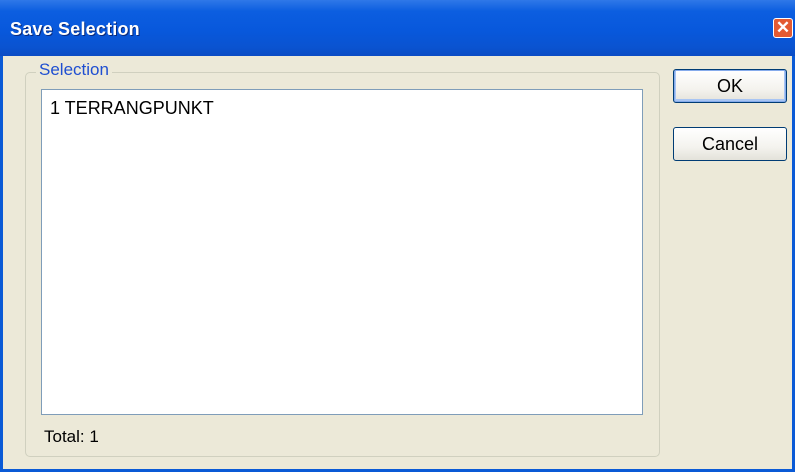 Image resolution: width=795 pixels, height=472 pixels. I want to click on window-title: Save Selection, so click(75, 29).